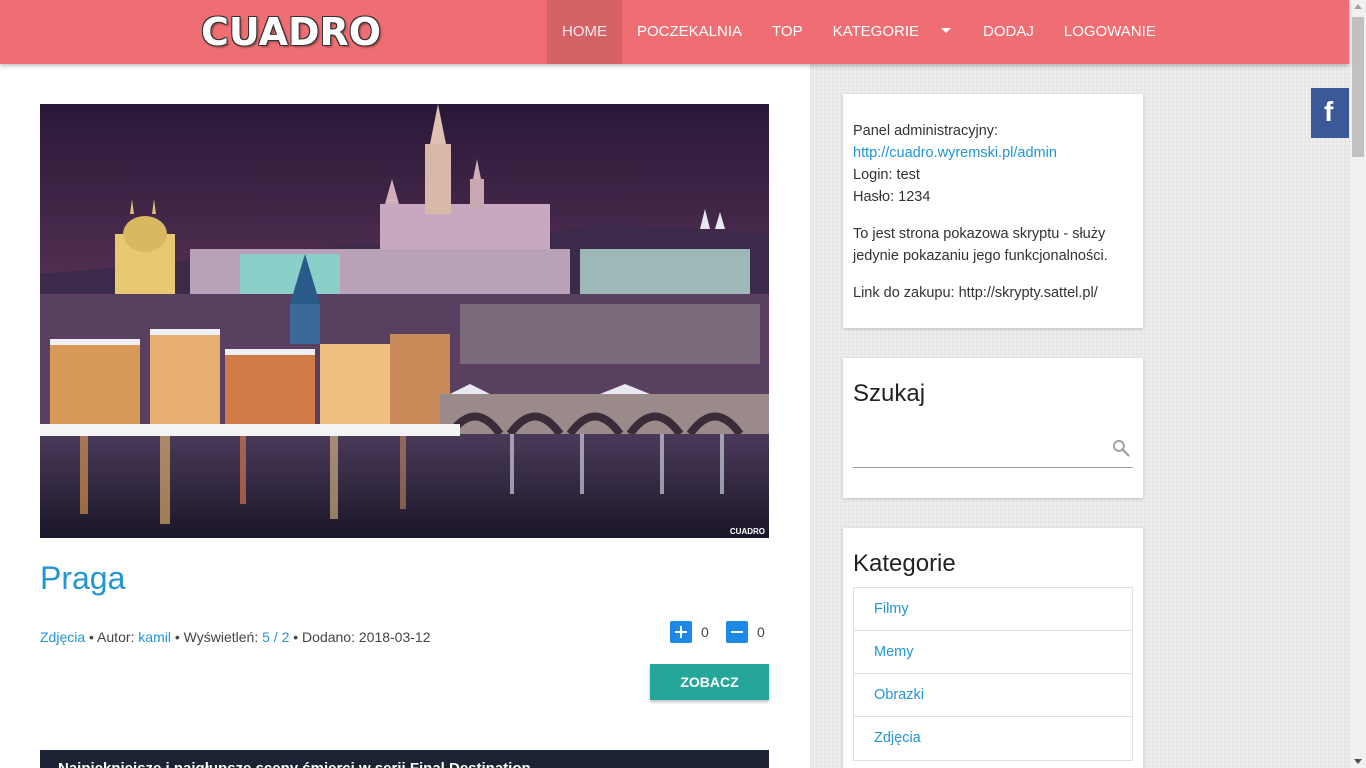 The height and width of the screenshot is (768, 1366). I want to click on facebook-button: f, so click(1330, 113).